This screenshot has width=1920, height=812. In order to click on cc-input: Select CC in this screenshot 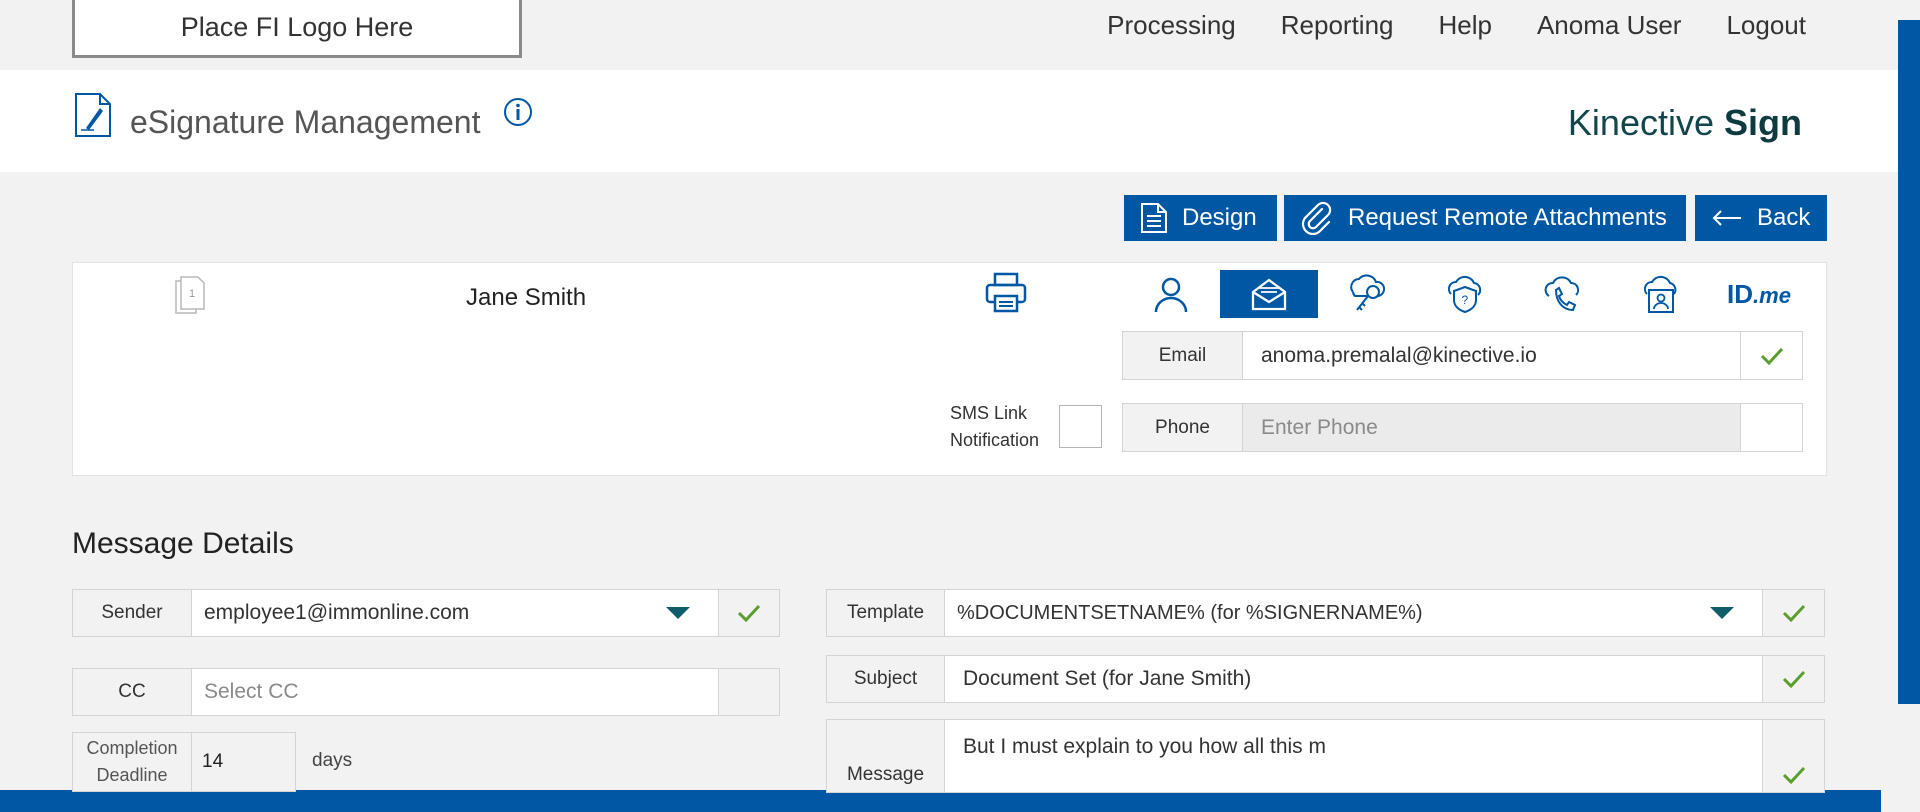, I will do `click(455, 692)`.